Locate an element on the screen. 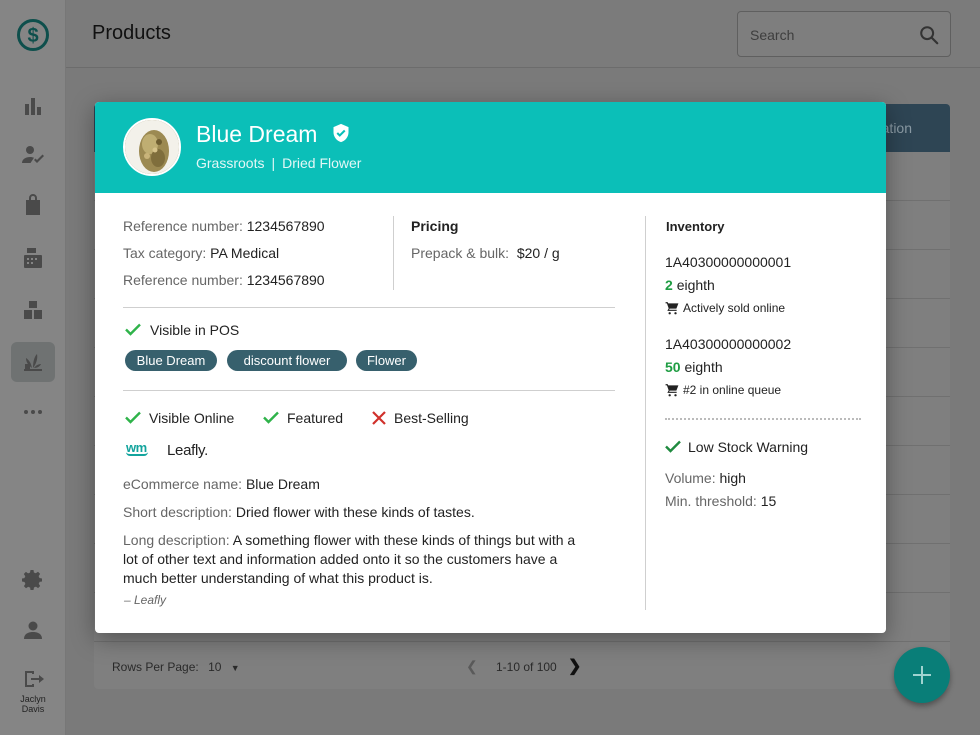 The image size is (980, 735). threshold-row: Min. threshold: 15 is located at coordinates (720, 501).